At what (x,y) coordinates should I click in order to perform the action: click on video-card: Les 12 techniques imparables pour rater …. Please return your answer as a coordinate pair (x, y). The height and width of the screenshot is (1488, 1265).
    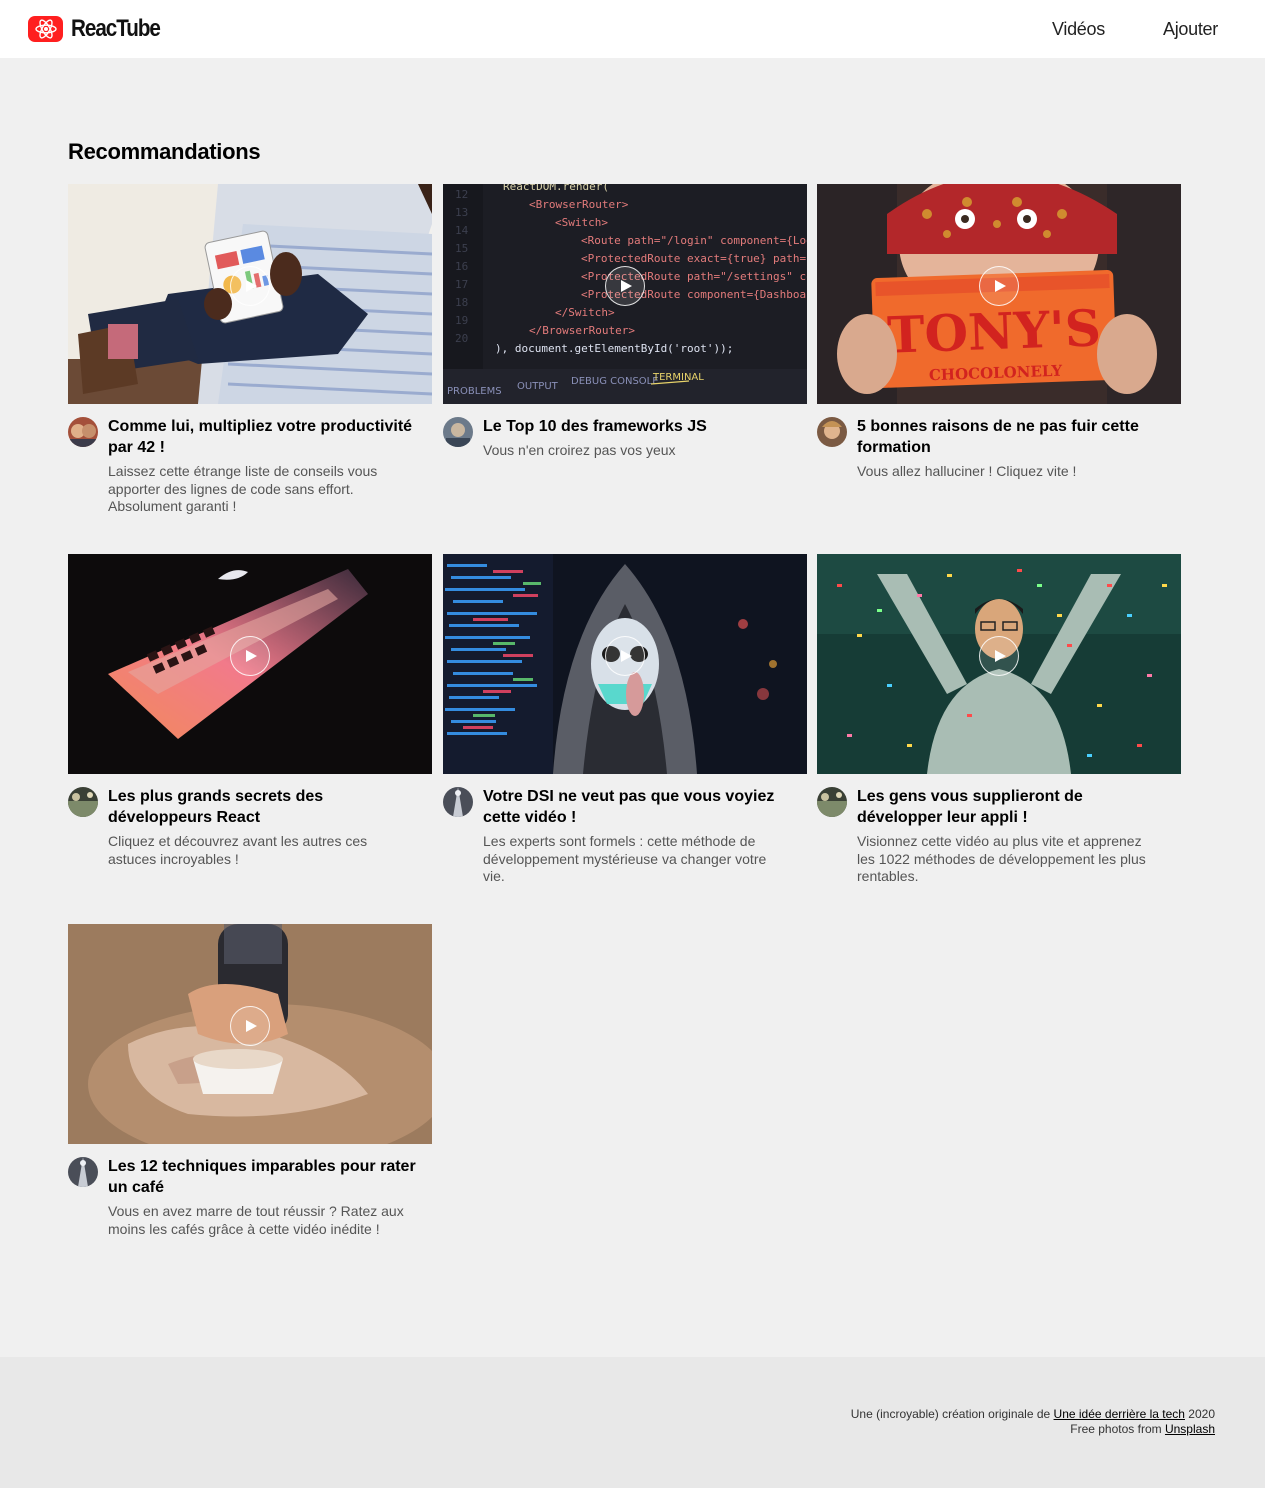
    Looking at the image, I should click on (250, 1081).